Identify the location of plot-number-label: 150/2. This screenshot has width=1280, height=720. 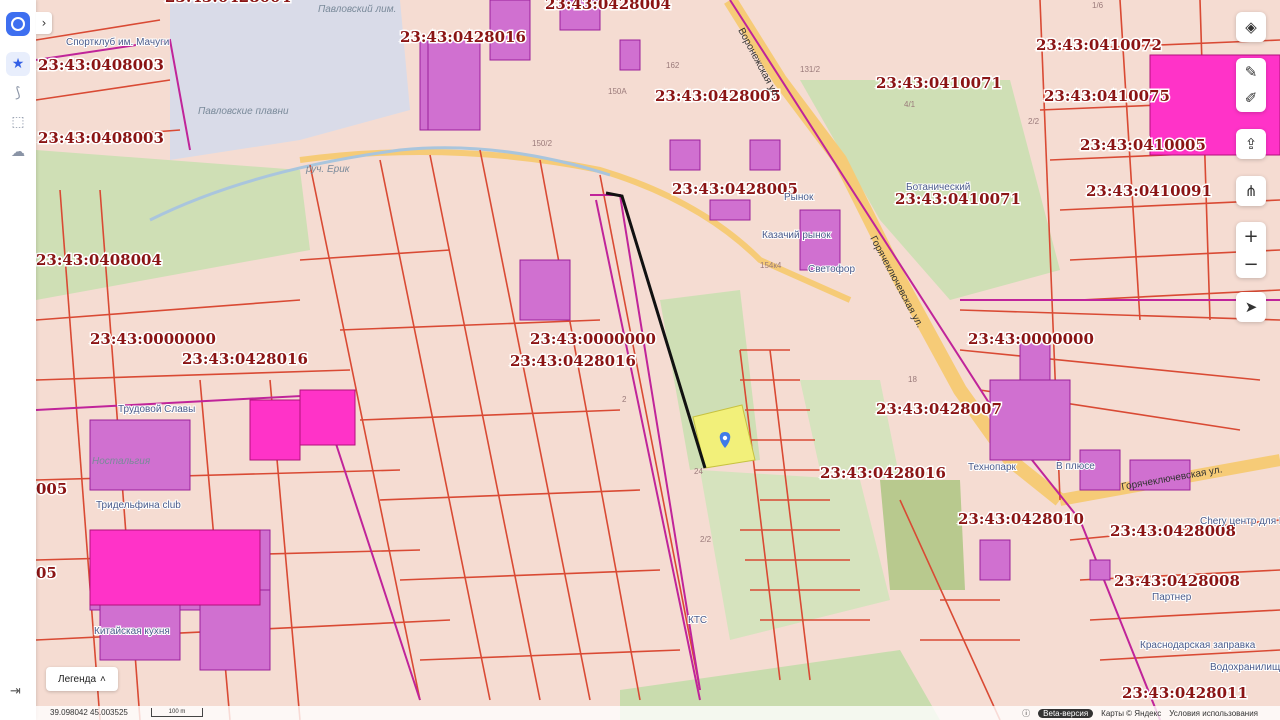
(542, 143).